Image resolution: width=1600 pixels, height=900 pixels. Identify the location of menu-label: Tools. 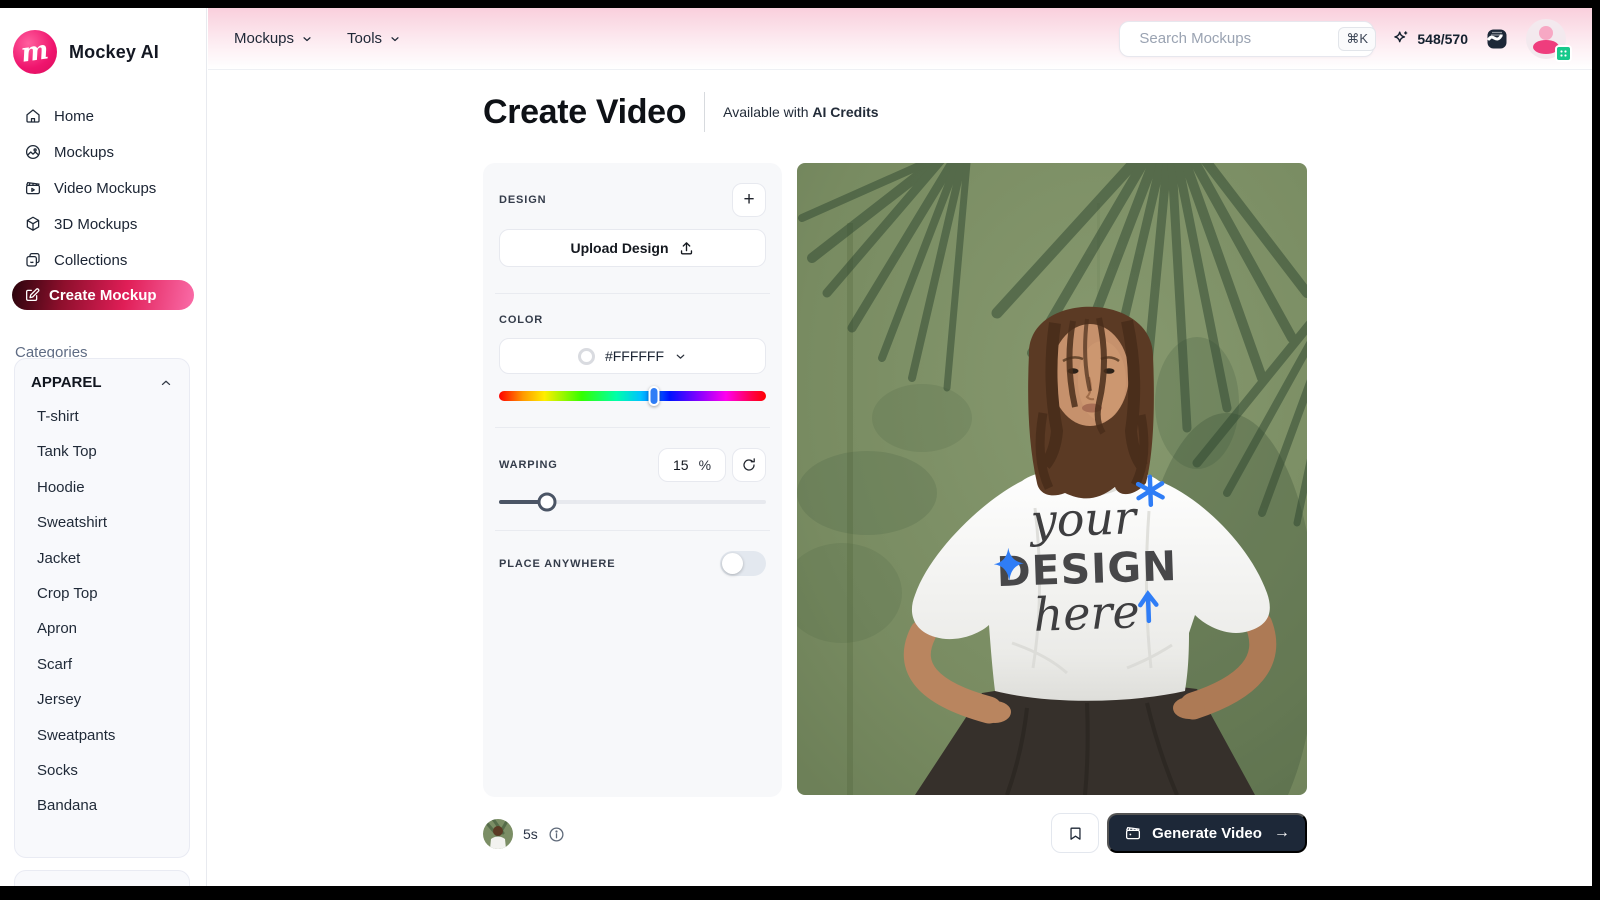
(365, 38).